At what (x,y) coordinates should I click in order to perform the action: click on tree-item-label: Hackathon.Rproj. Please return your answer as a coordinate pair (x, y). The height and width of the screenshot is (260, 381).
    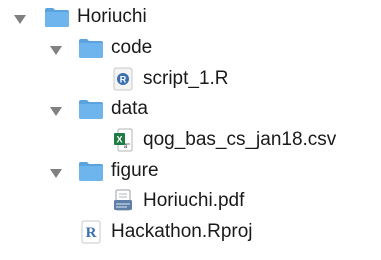
    Looking at the image, I should click on (182, 231).